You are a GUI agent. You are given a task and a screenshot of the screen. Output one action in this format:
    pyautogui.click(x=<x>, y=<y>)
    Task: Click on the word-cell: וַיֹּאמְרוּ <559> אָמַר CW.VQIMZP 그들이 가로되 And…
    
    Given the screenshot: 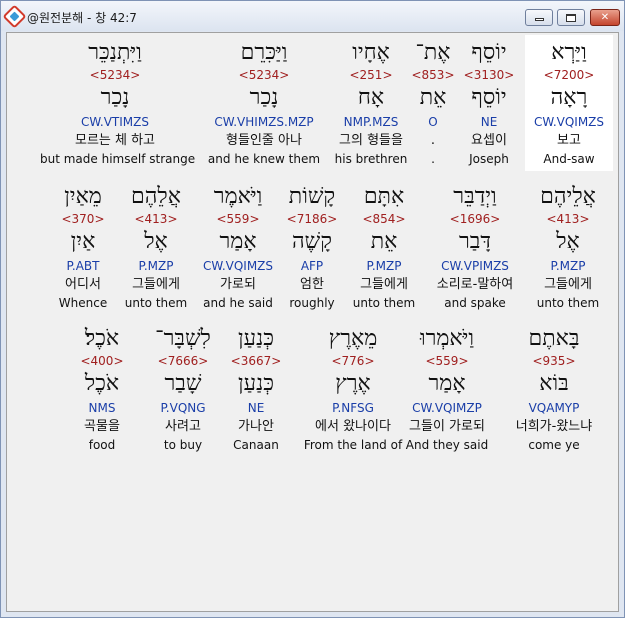 What is the action you would take?
    pyautogui.click(x=447, y=389)
    